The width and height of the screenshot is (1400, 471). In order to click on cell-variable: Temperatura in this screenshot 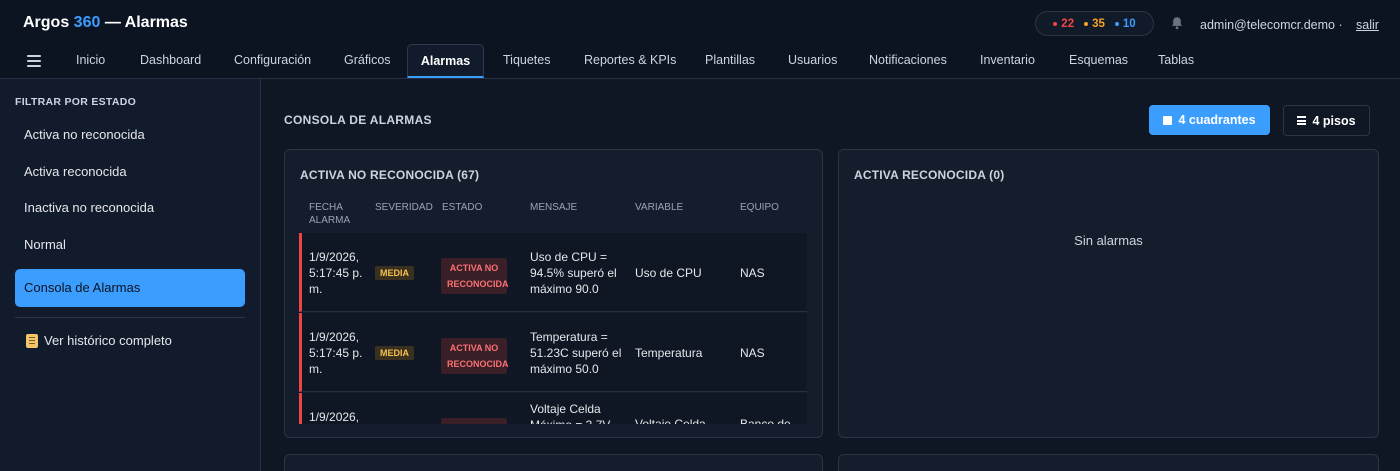, I will do `click(669, 353)`.